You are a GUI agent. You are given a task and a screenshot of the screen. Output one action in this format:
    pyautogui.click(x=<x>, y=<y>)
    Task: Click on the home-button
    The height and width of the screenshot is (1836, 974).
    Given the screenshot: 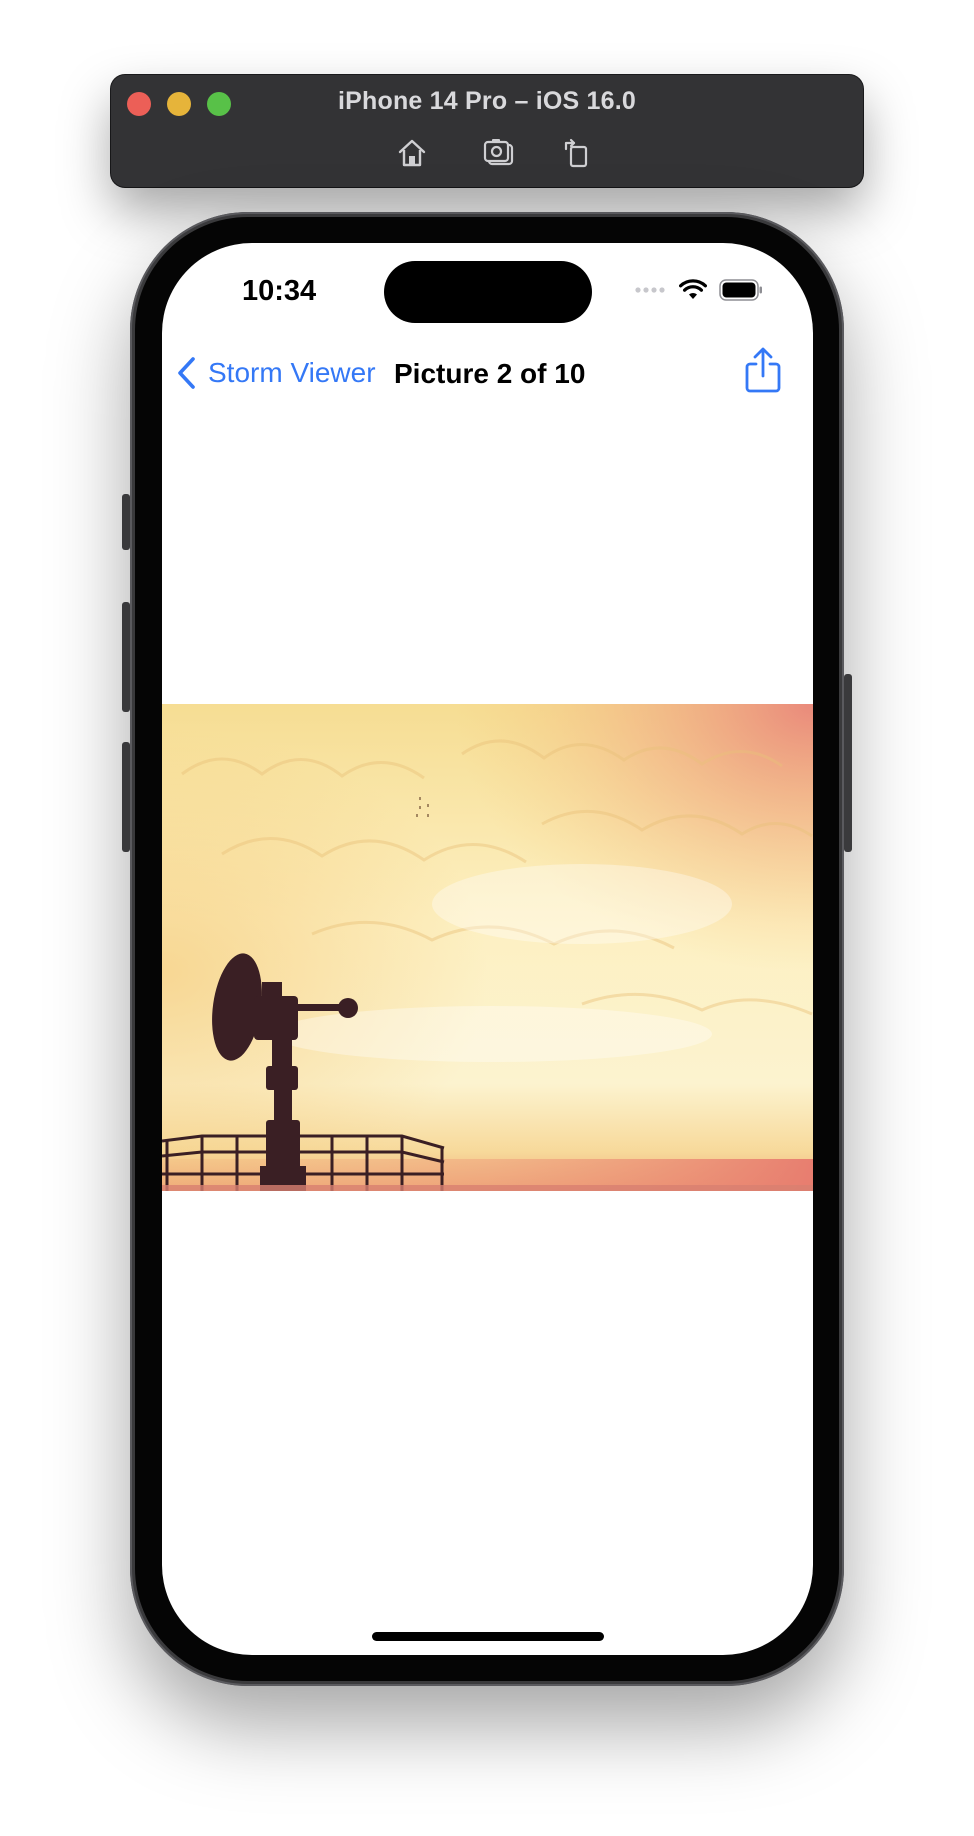 What is the action you would take?
    pyautogui.click(x=412, y=153)
    